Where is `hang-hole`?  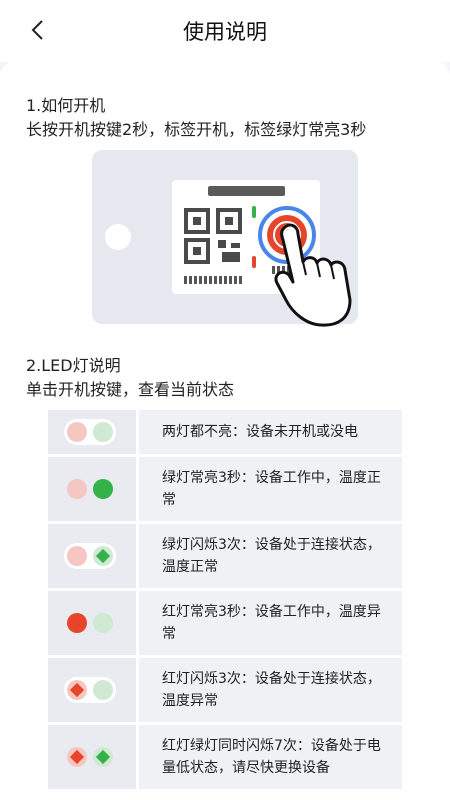
hang-hole is located at coordinates (118, 237).